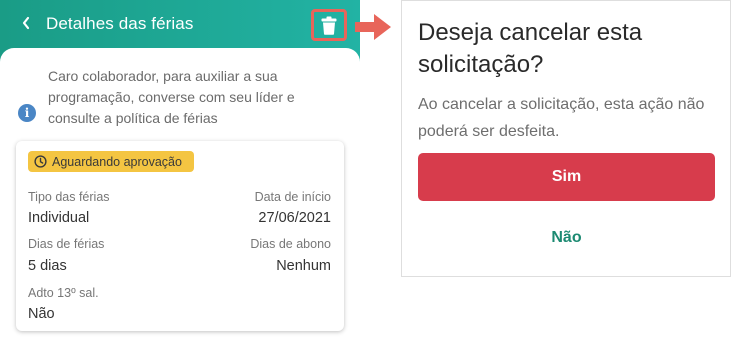  What do you see at coordinates (117, 161) in the screenshot?
I see `status-text: Aguardando aprovação` at bounding box center [117, 161].